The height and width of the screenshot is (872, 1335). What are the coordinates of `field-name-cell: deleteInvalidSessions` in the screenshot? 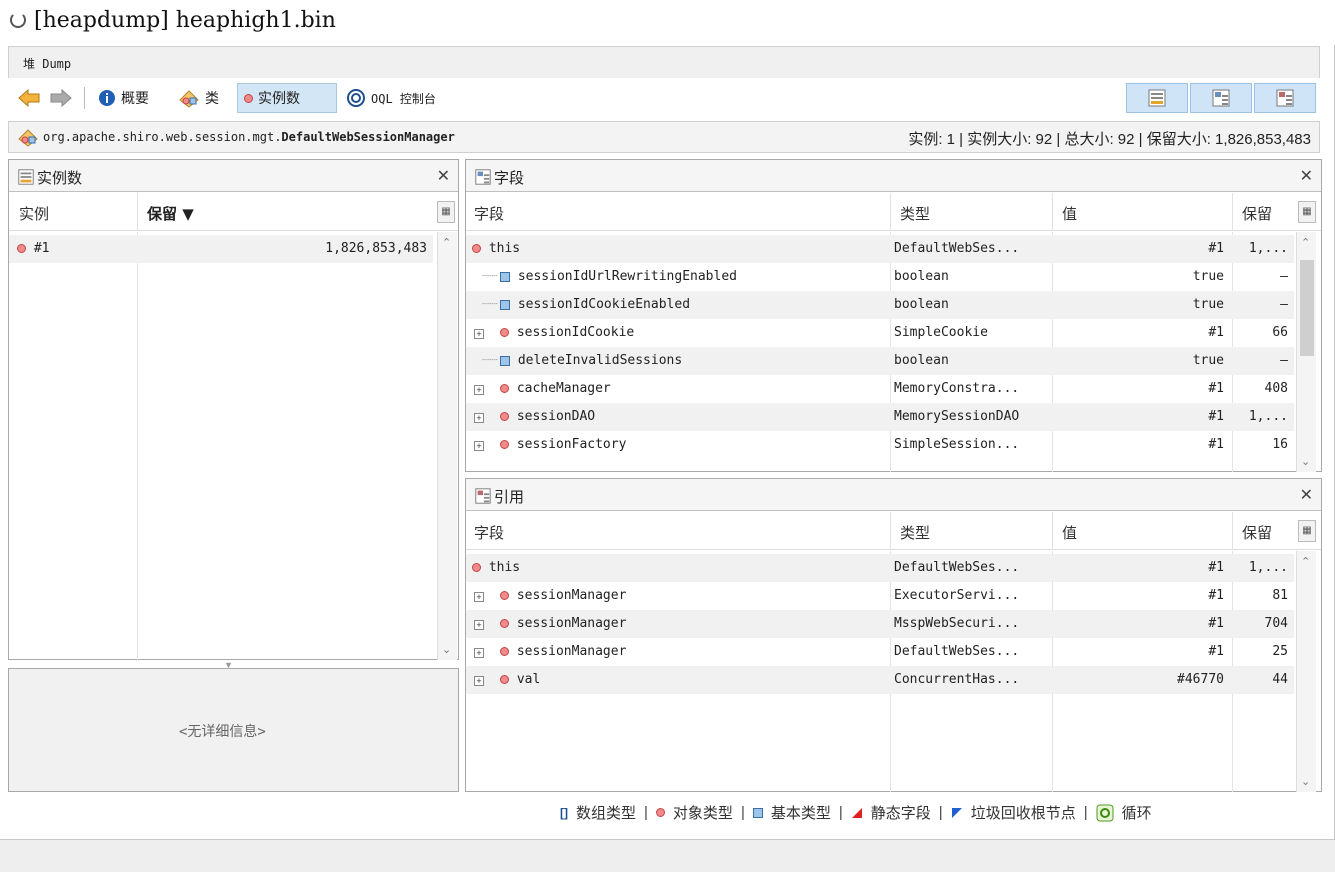 It's located at (591, 360).